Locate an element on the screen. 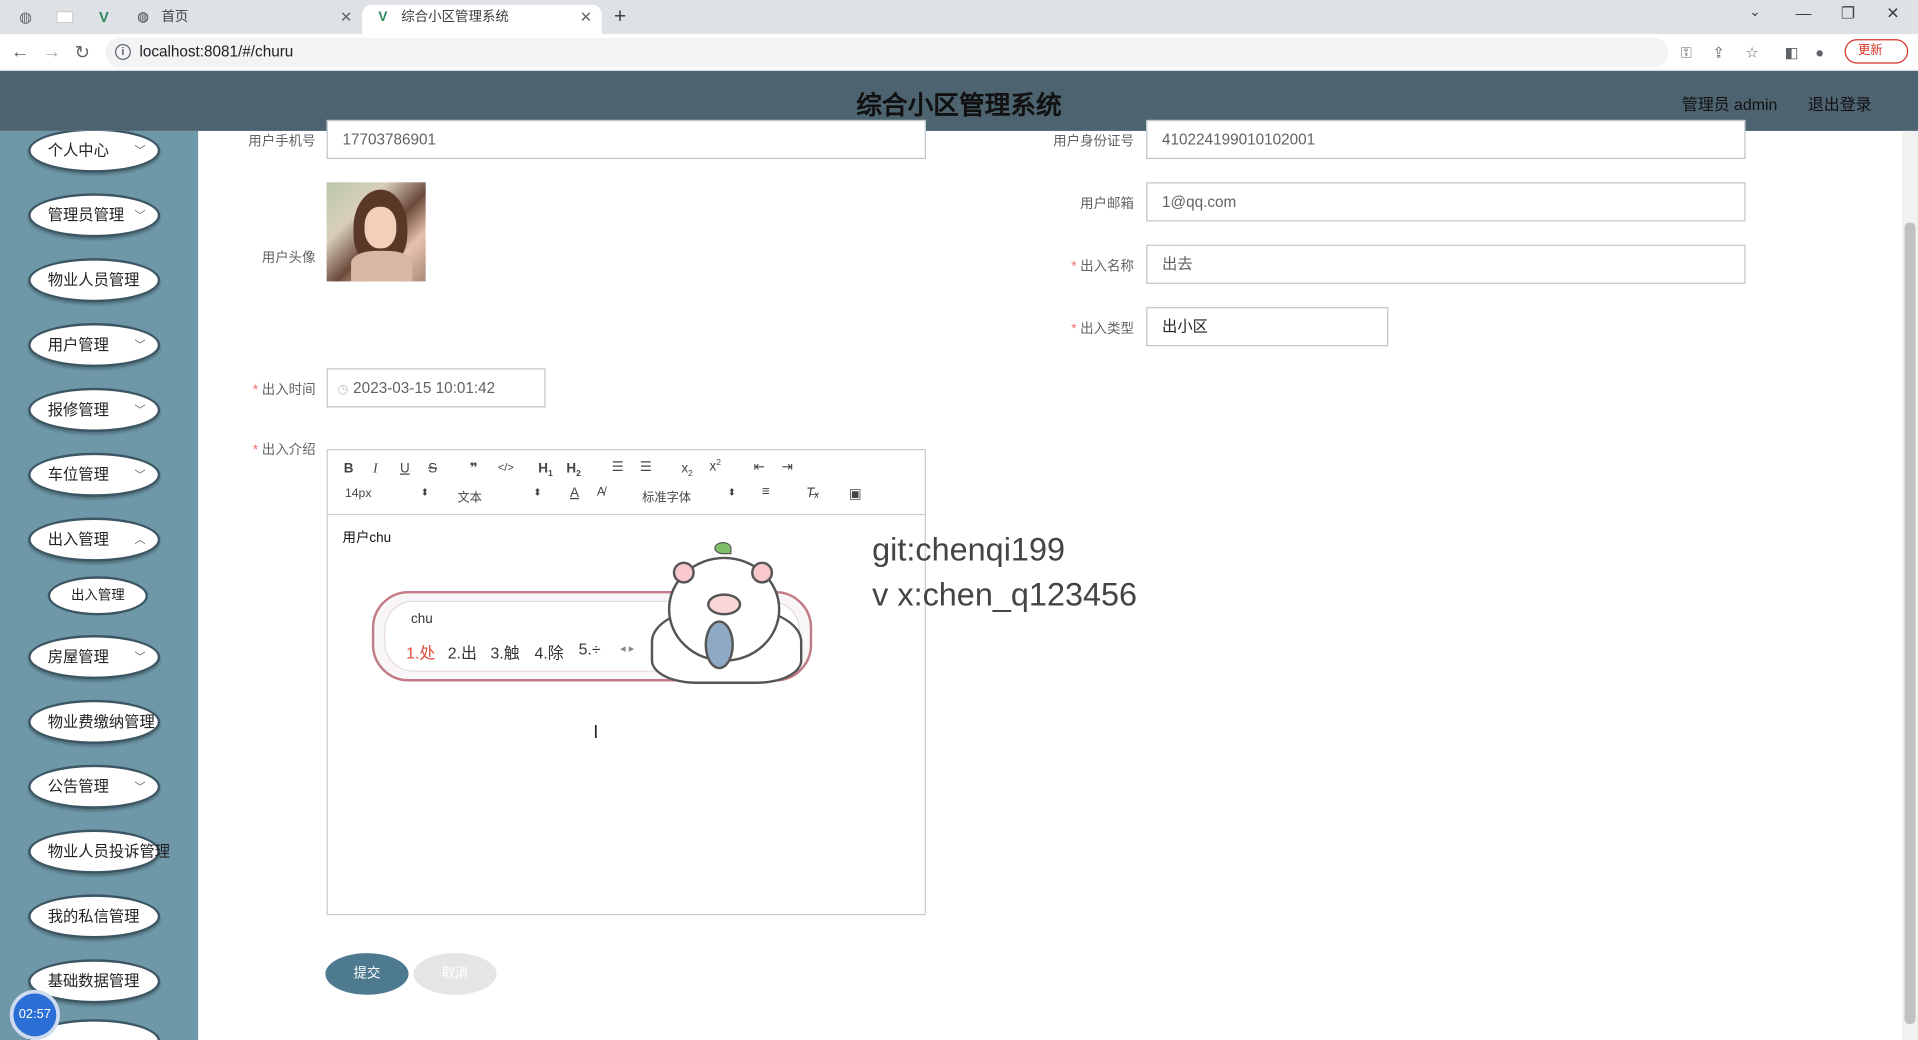 The width and height of the screenshot is (1918, 1040). share-icon: ⇪ is located at coordinates (1718, 52).